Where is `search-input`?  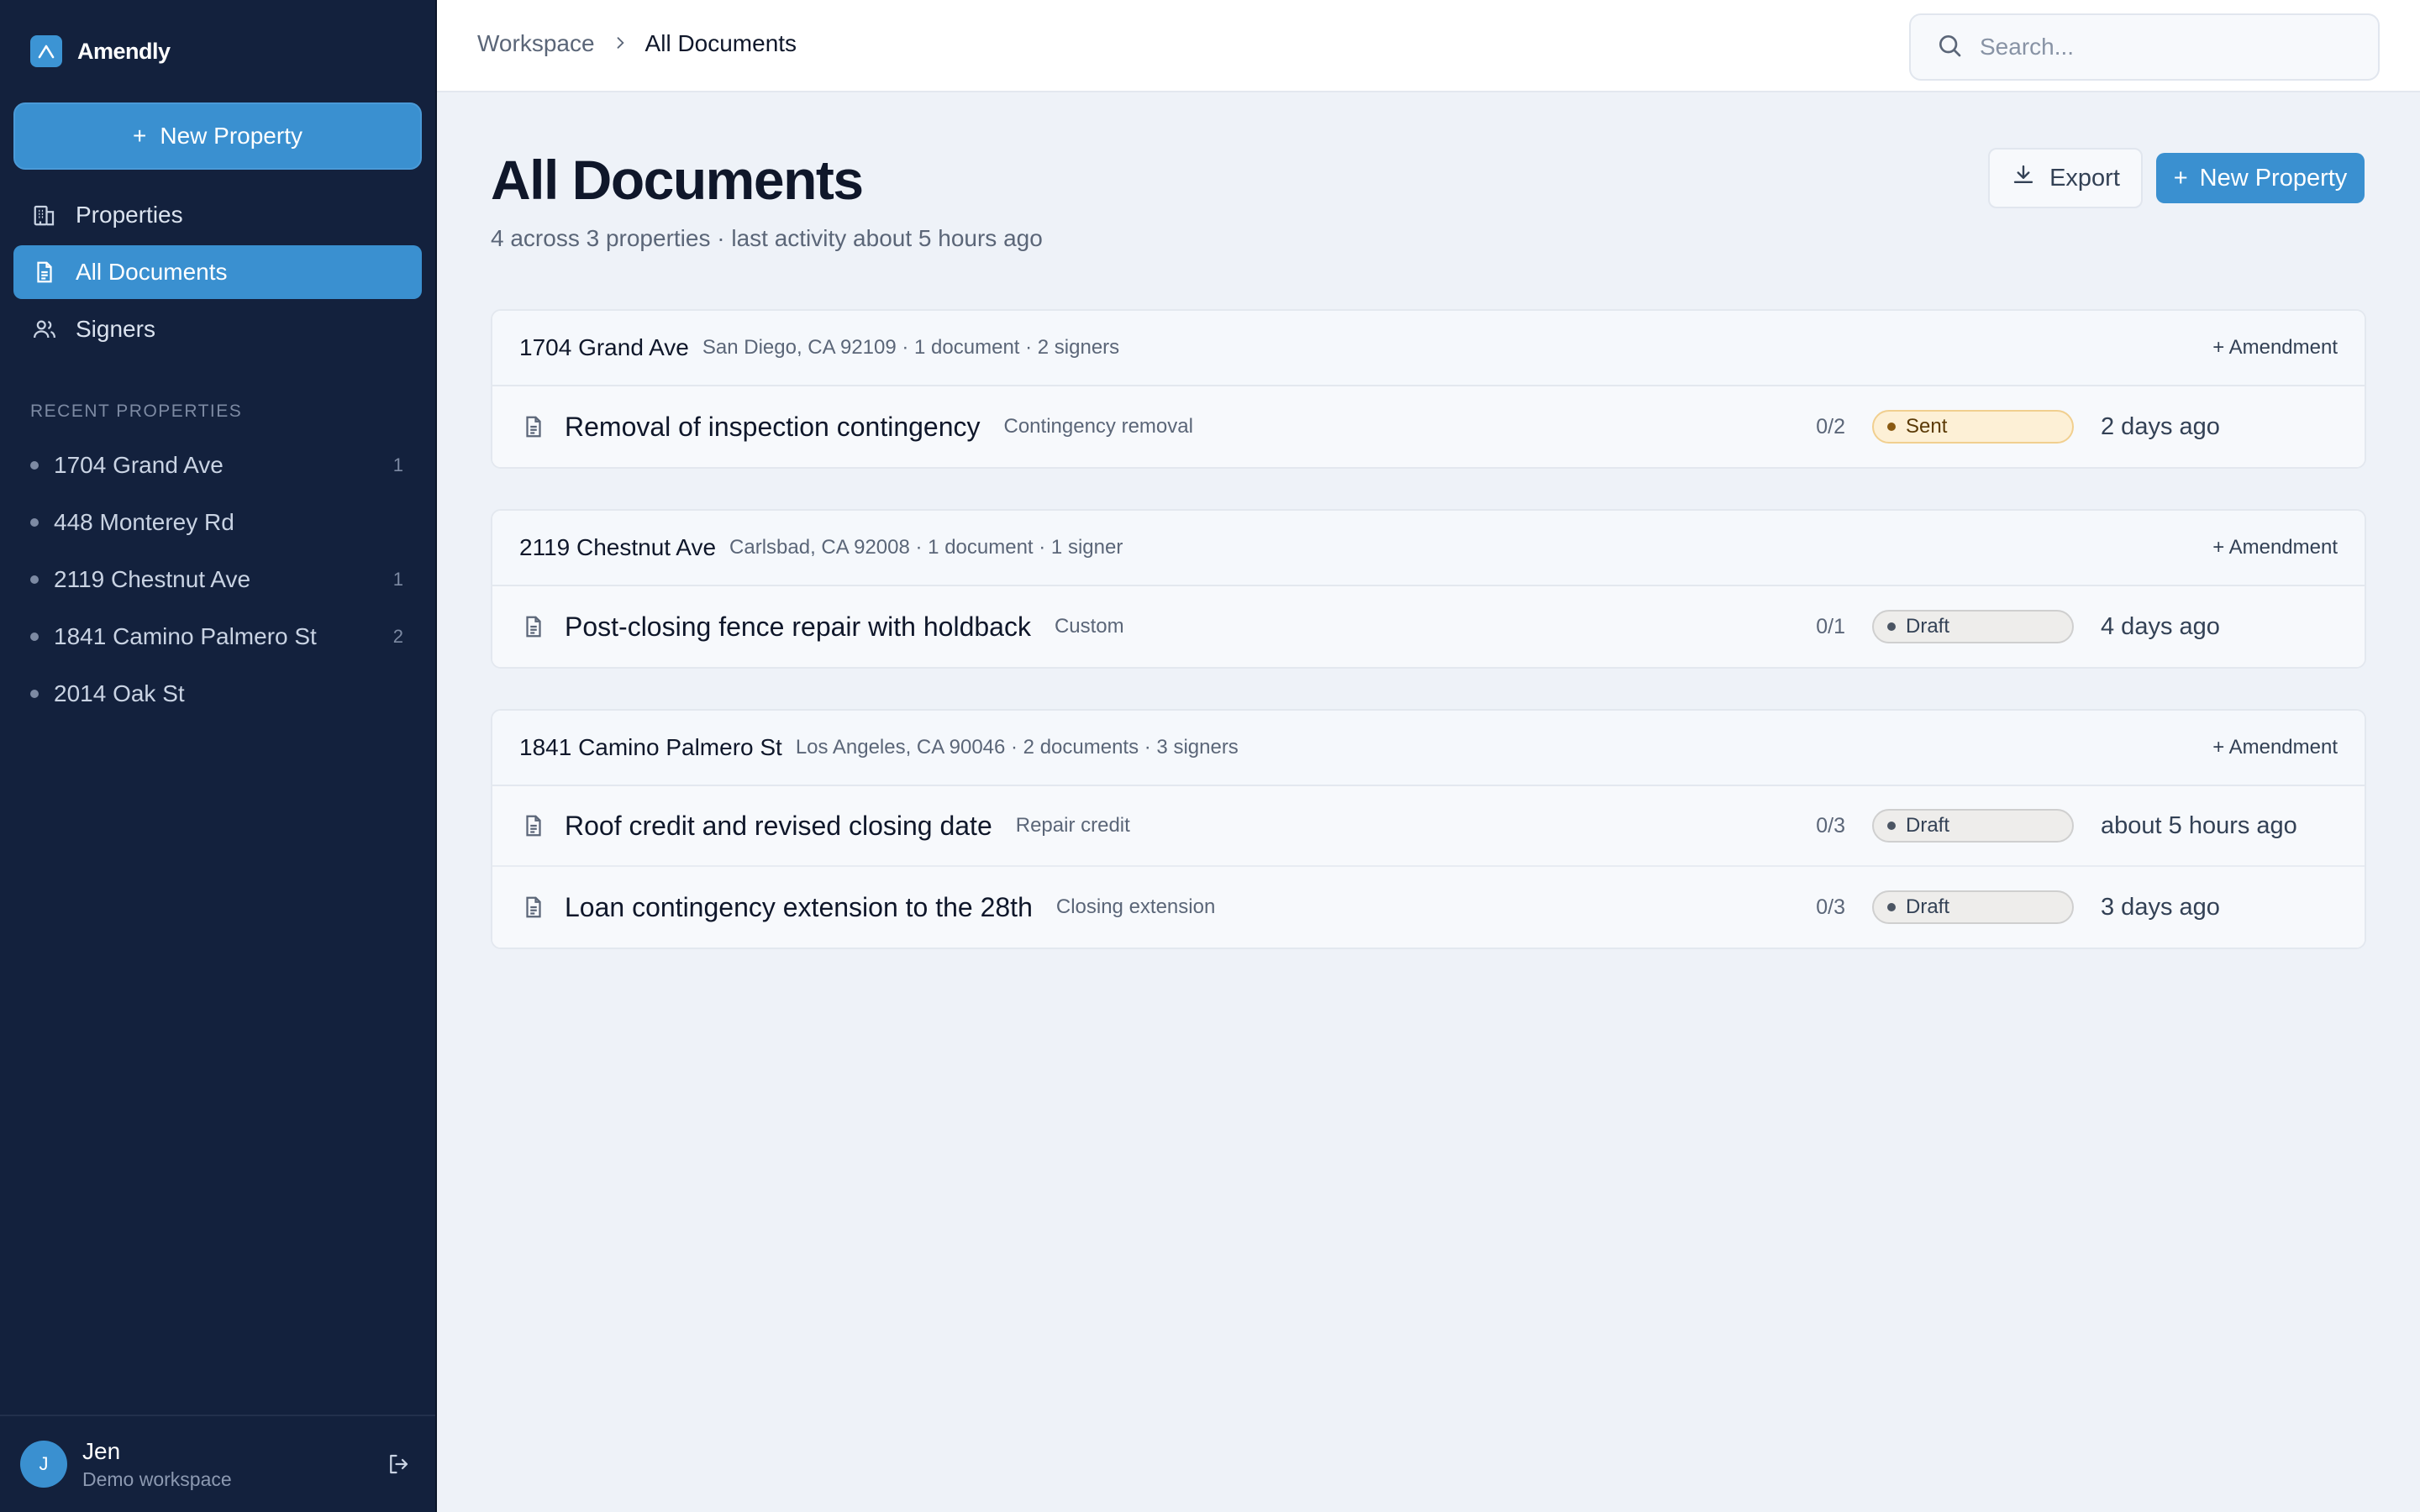 search-input is located at coordinates (2164, 47).